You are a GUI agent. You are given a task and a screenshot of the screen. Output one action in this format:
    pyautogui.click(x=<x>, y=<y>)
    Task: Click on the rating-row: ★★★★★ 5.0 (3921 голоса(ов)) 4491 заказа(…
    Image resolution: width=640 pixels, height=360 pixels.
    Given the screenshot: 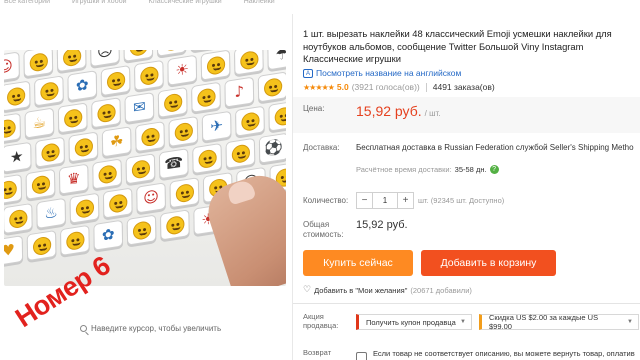 What is the action you would take?
    pyautogui.click(x=399, y=87)
    